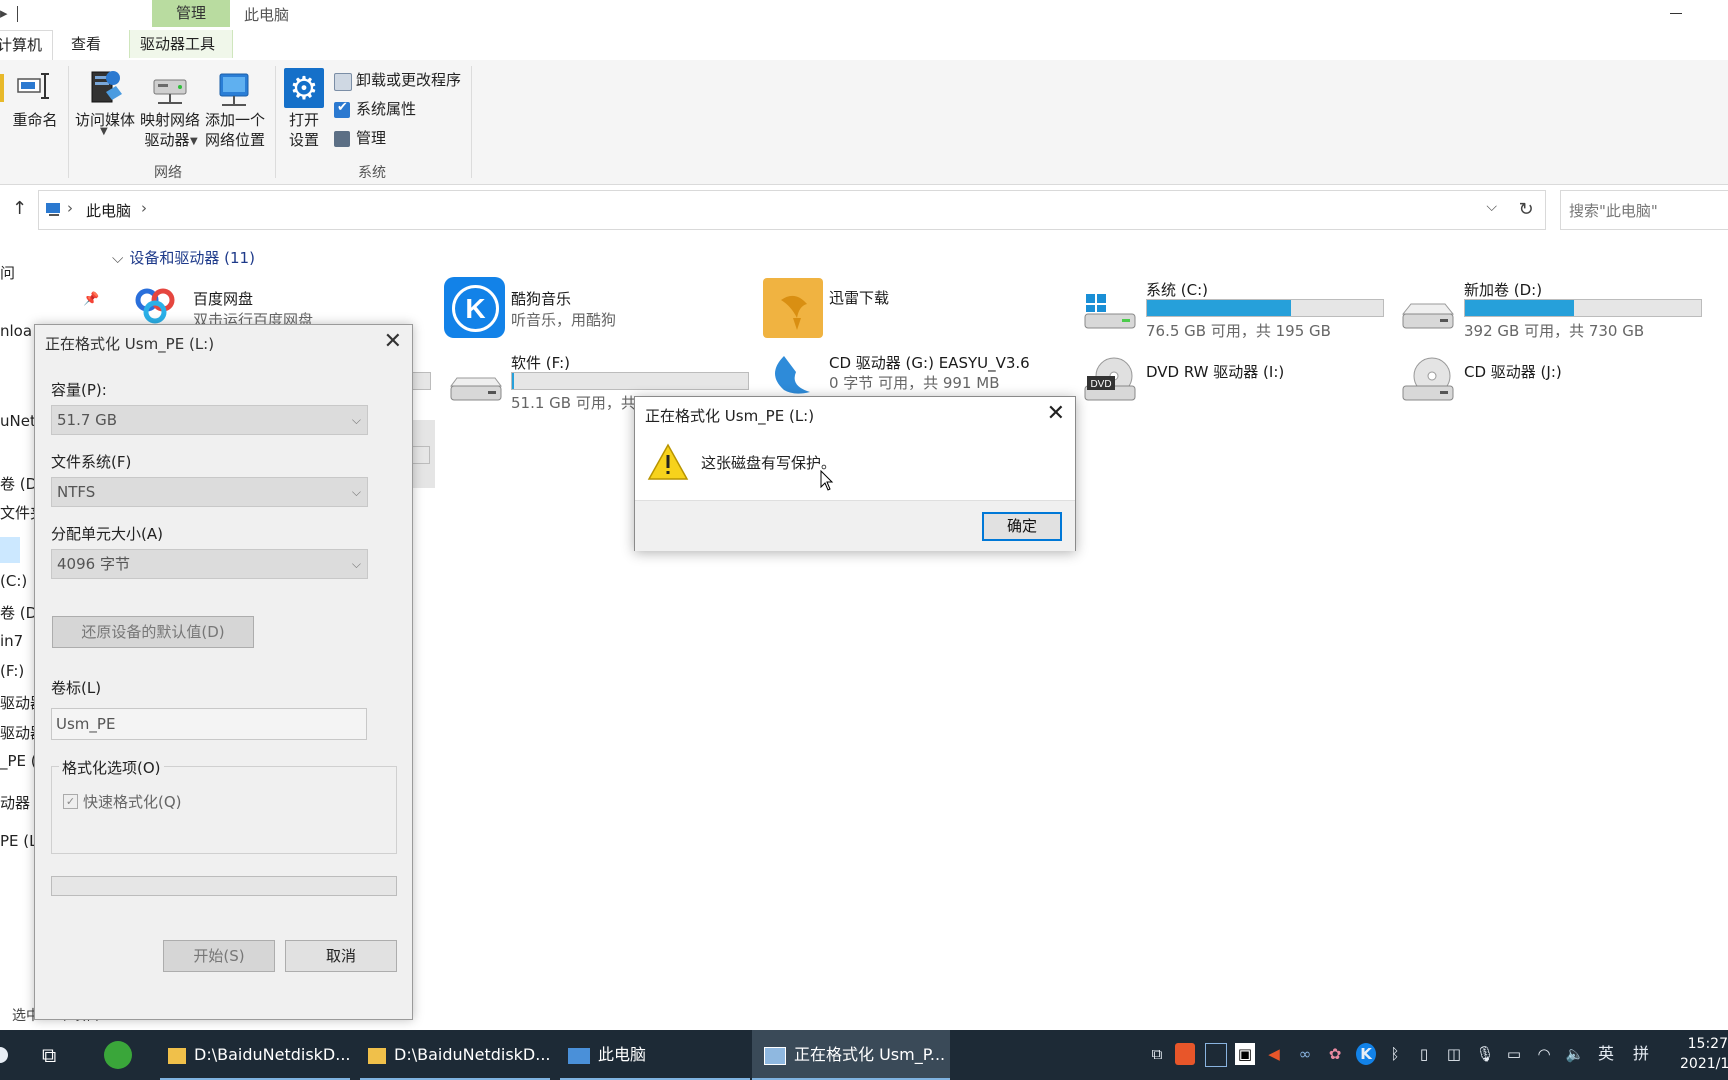  What do you see at coordinates (1305, 1054) in the screenshot?
I see `tray-baidu-icon: ∞` at bounding box center [1305, 1054].